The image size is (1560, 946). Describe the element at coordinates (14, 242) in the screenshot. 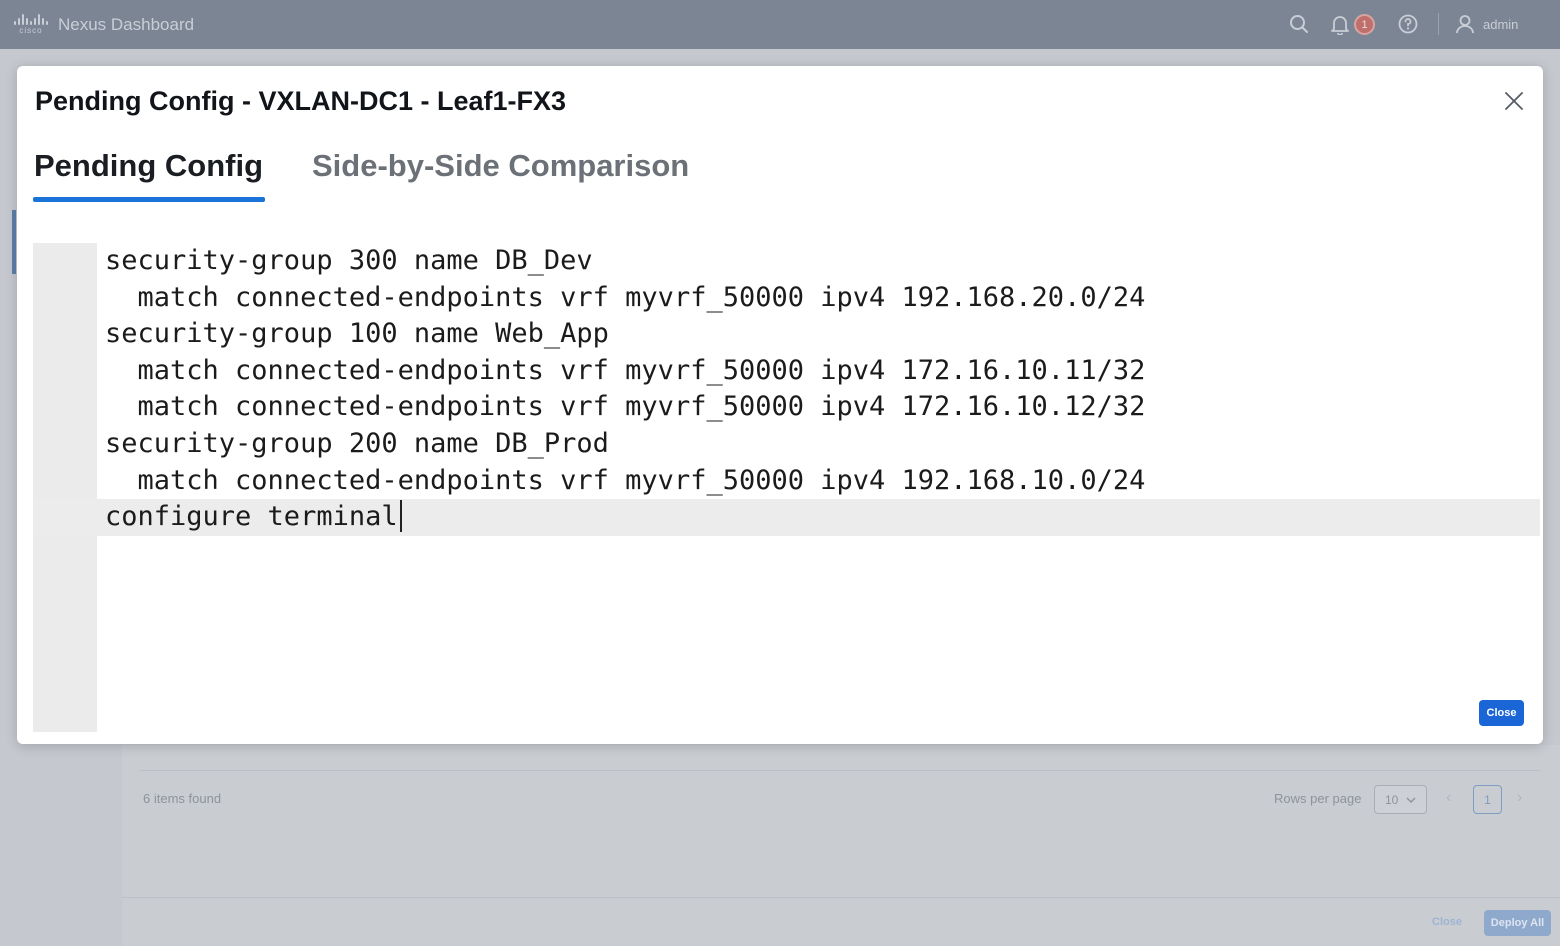

I see `sidebar-active-indicator` at that location.